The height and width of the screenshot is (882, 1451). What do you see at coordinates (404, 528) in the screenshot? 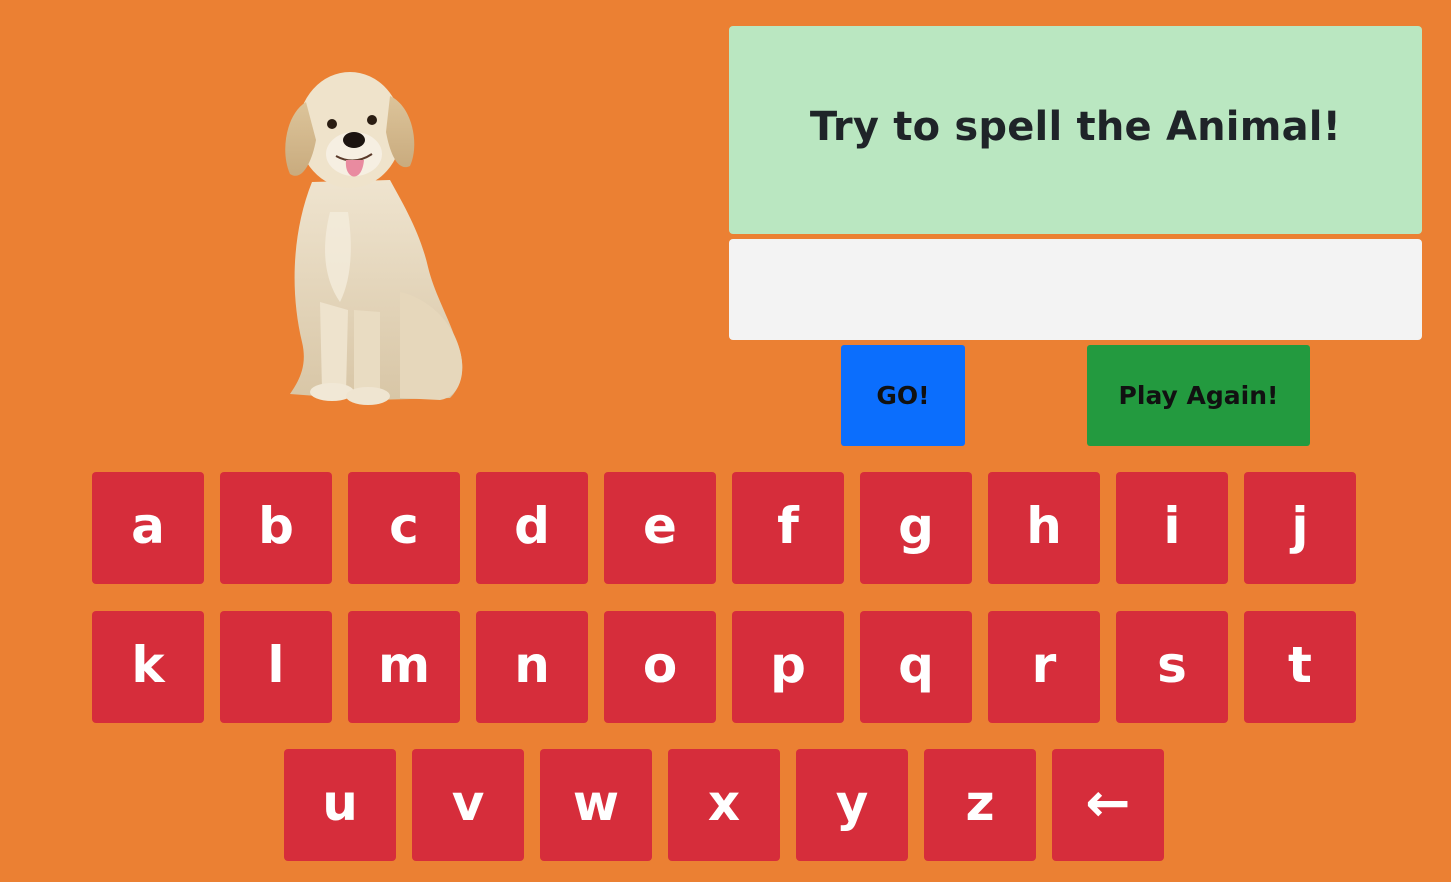
I see `key-c: c` at bounding box center [404, 528].